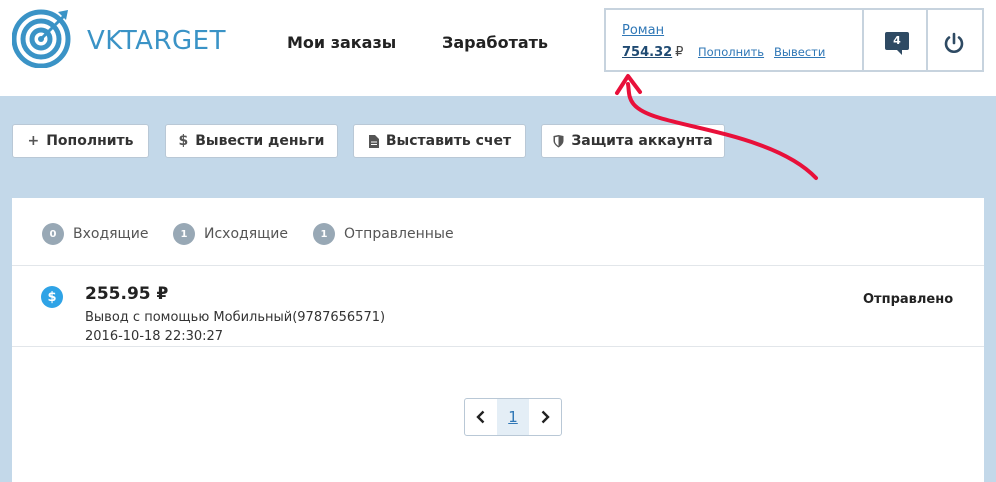  I want to click on tab-sent: 1 Отправленные, so click(383, 234).